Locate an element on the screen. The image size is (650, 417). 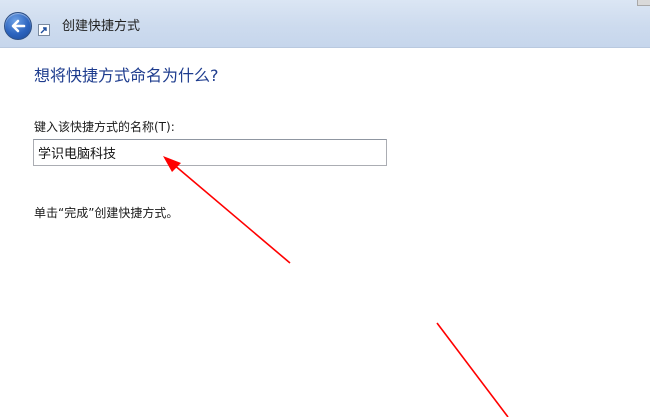
page-heading: 想将快捷方式命名为什么? is located at coordinates (126, 75).